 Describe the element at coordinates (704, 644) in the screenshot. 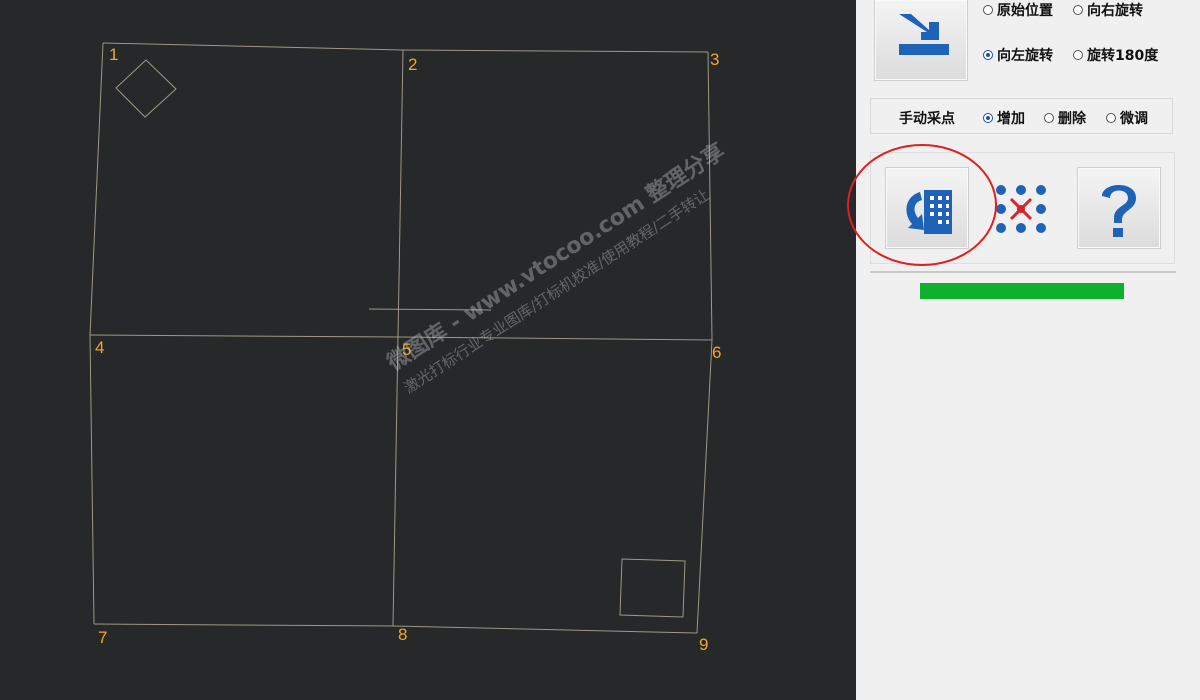

I see `point-label: 9` at that location.